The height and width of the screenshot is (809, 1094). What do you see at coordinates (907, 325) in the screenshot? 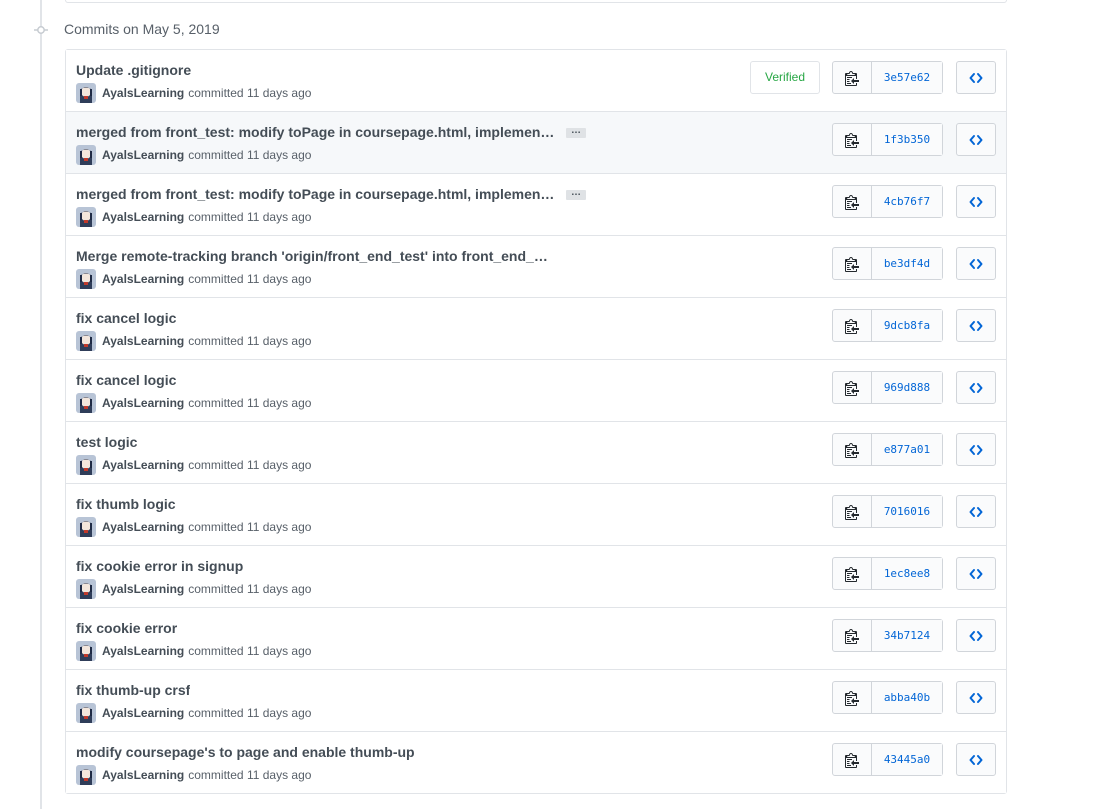
I see `commit-sha-link: 9dcb8fa` at bounding box center [907, 325].